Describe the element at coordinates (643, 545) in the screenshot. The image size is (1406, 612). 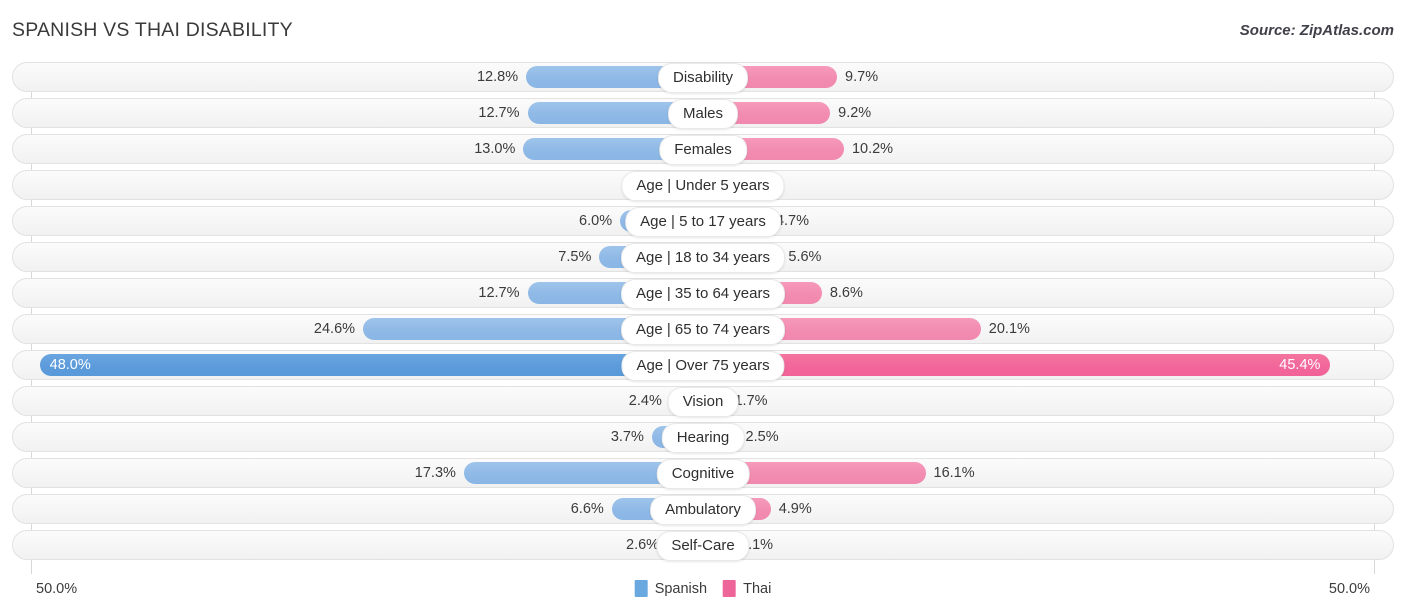
I see `value-label-spanish: 2.6%` at that location.